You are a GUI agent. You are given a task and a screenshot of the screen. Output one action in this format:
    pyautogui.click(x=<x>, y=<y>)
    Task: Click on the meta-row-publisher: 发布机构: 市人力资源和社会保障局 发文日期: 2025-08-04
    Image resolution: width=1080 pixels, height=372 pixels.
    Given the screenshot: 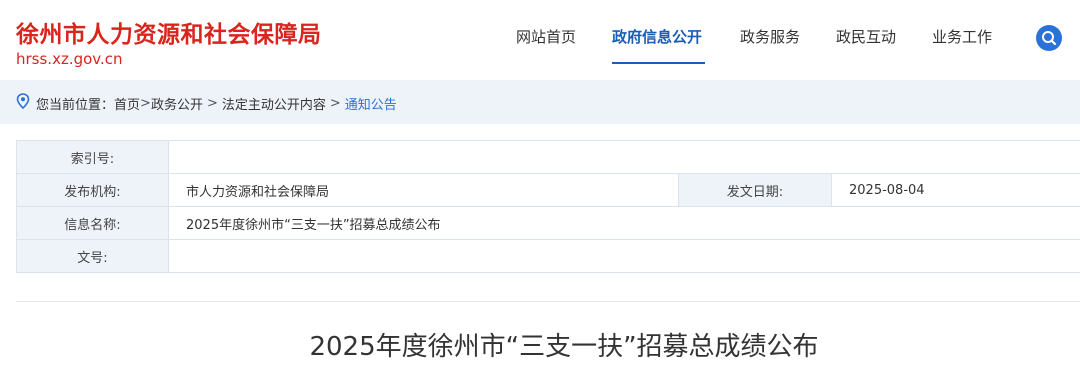 What is the action you would take?
    pyautogui.click(x=548, y=190)
    